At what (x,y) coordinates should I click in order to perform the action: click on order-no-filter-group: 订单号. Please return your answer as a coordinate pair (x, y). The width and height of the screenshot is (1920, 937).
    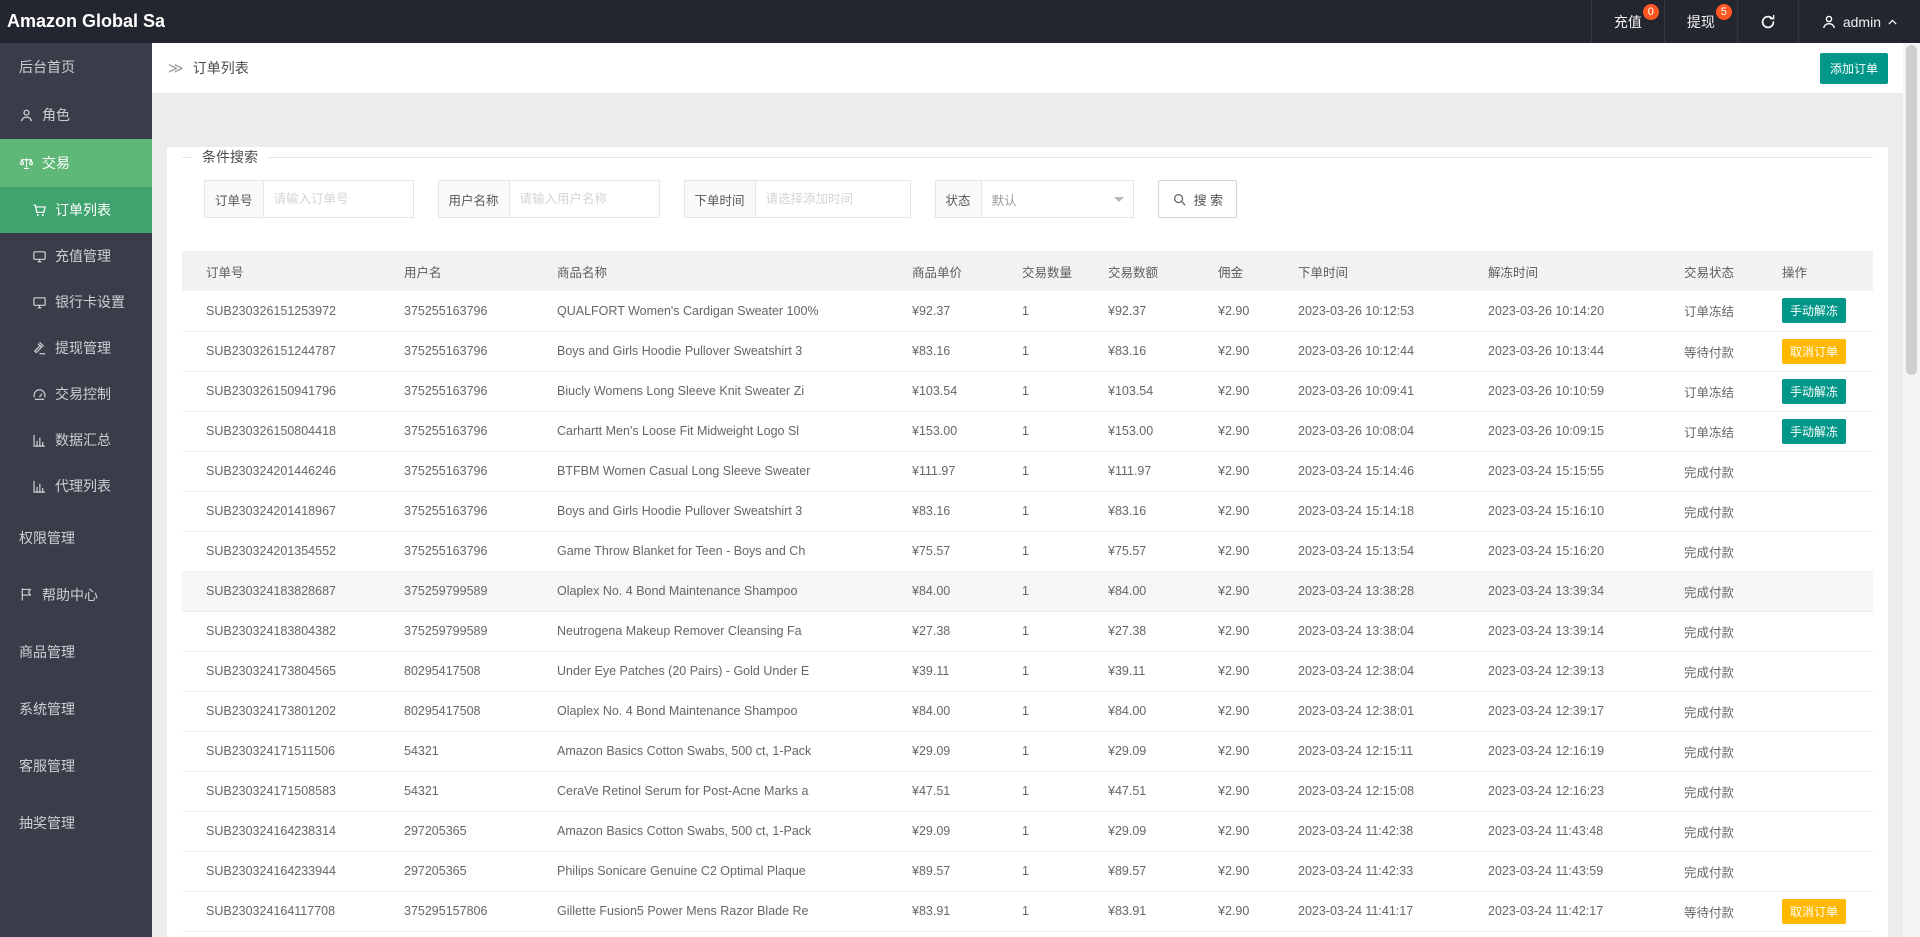
    Looking at the image, I should click on (309, 199).